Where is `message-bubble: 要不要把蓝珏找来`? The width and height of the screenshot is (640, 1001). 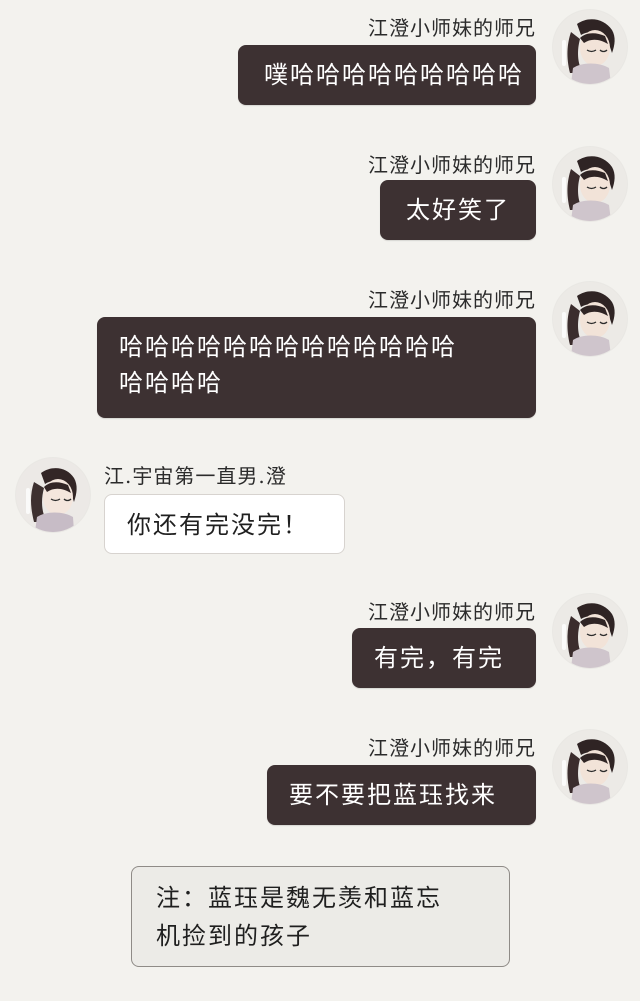 message-bubble: 要不要把蓝珏找来 is located at coordinates (401, 795).